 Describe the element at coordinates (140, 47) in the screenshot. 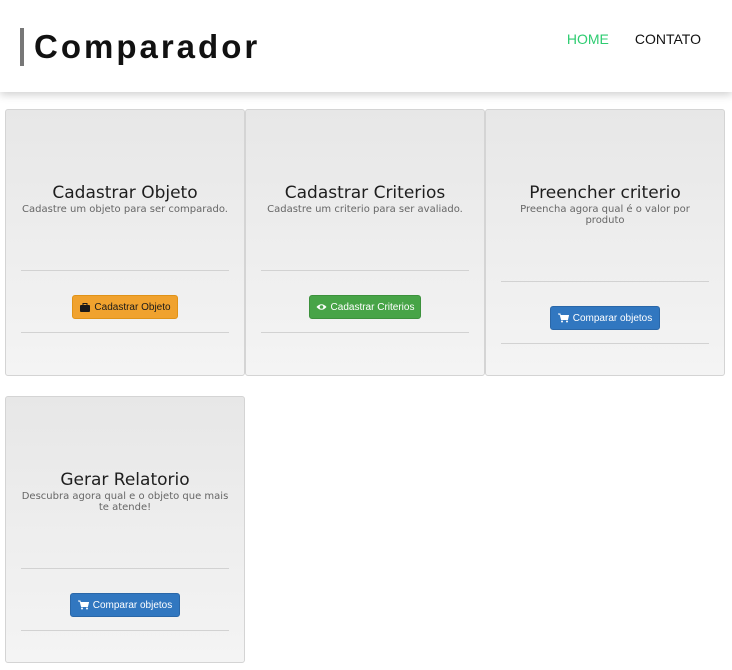

I see `brand-title: Comparador` at that location.